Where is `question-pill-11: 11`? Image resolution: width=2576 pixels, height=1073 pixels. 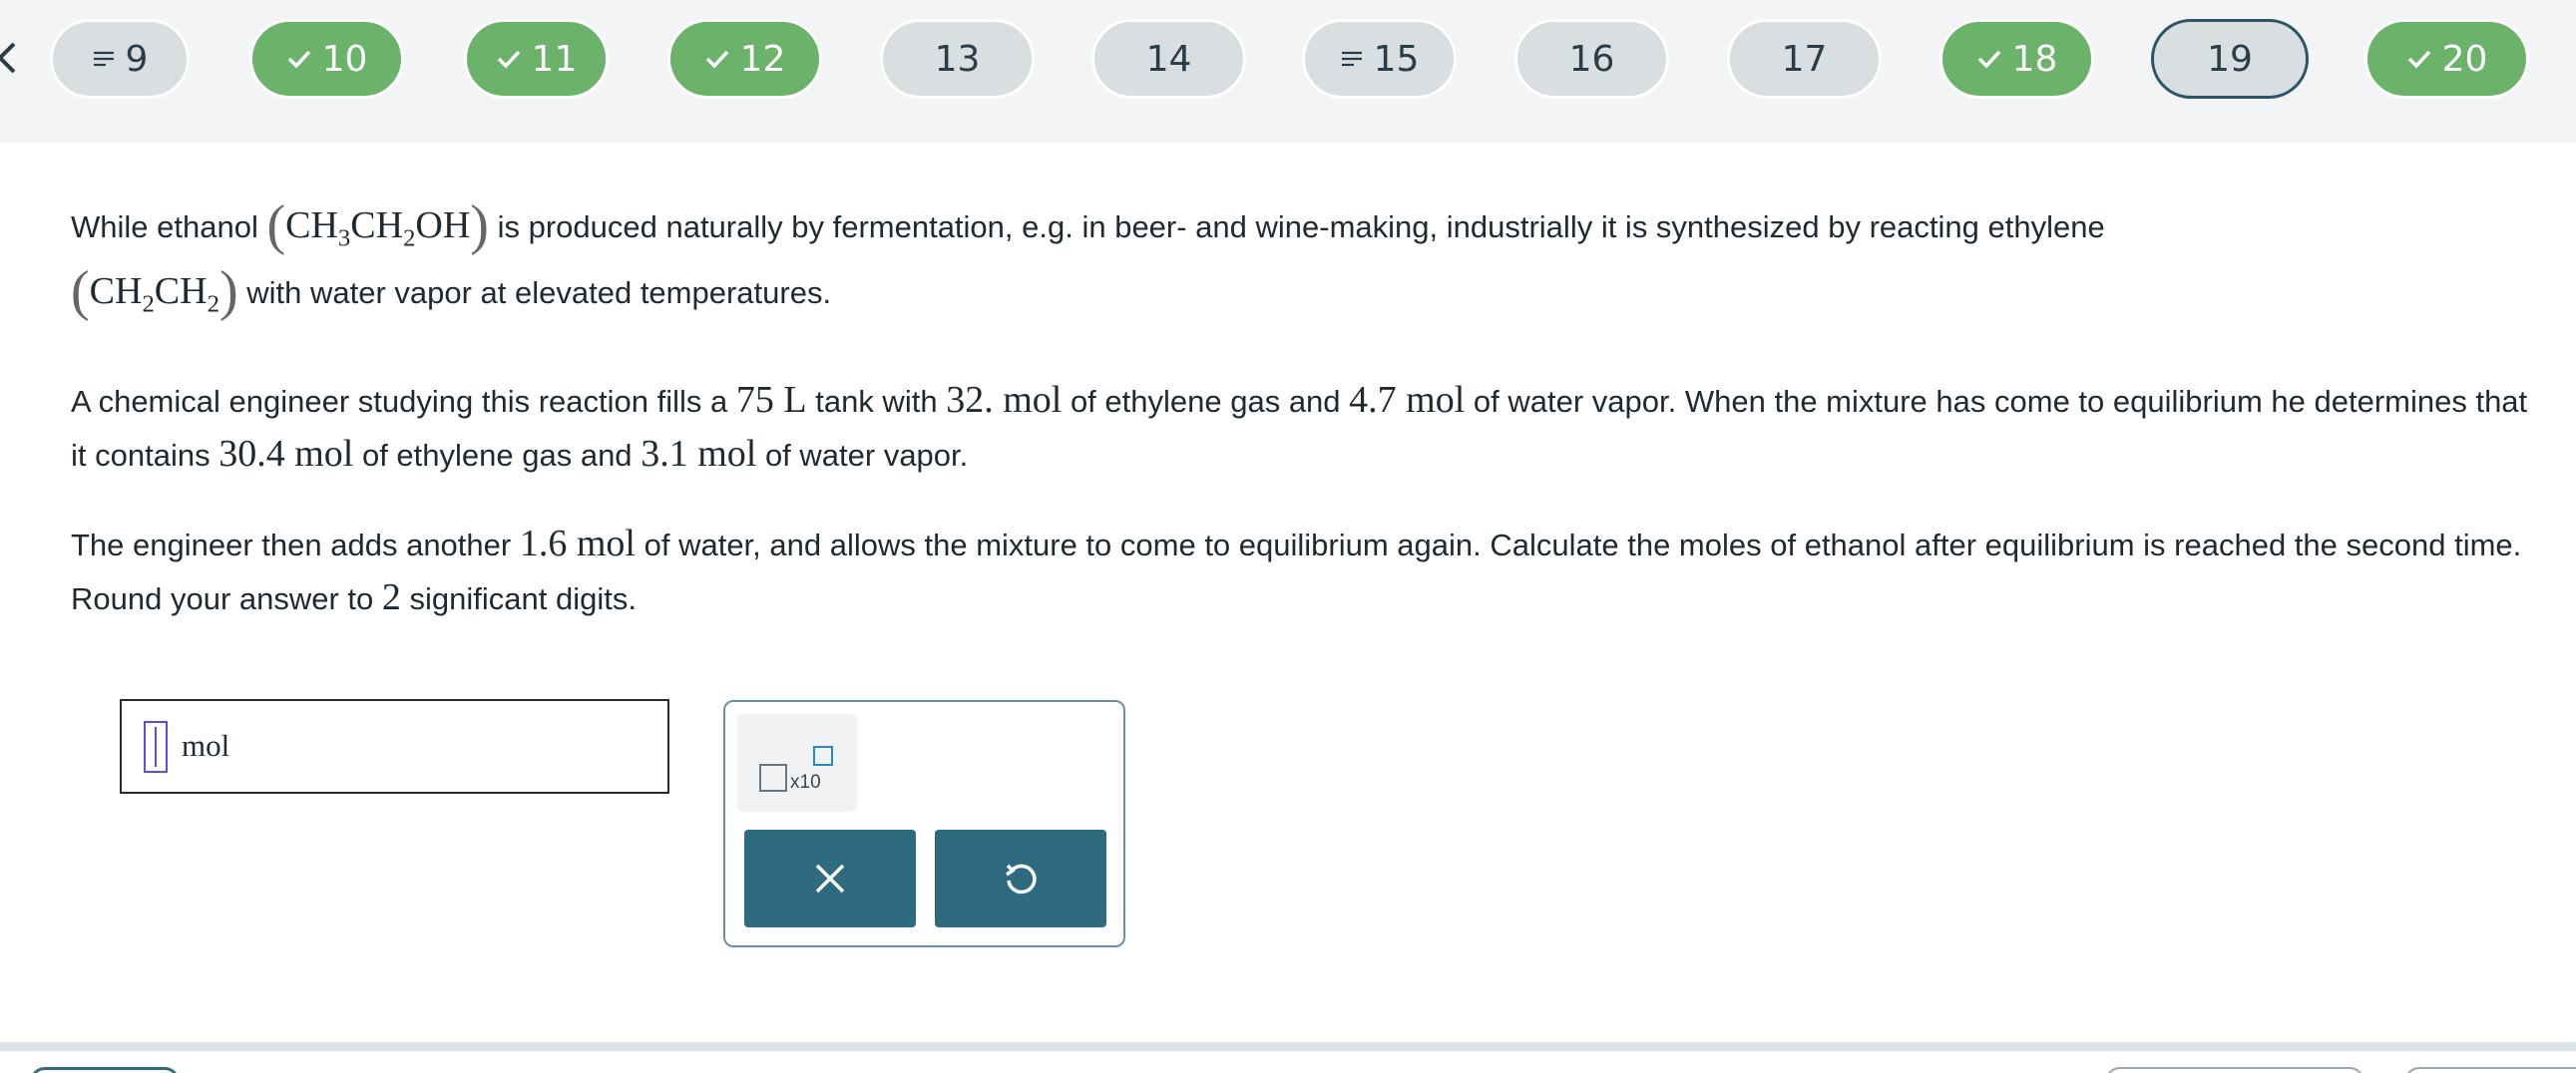 question-pill-11: 11 is located at coordinates (536, 59).